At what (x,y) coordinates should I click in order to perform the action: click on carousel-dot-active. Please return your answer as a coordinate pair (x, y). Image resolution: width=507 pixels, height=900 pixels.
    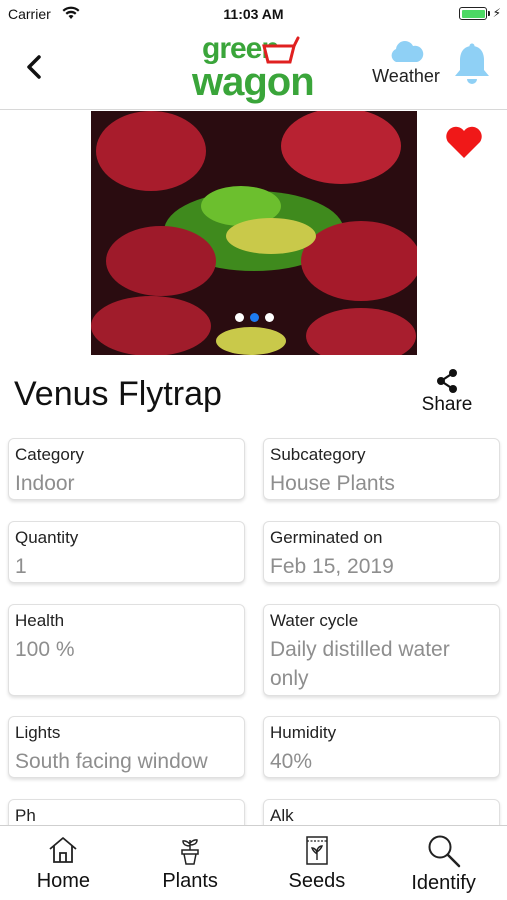
    Looking at the image, I should click on (254, 317).